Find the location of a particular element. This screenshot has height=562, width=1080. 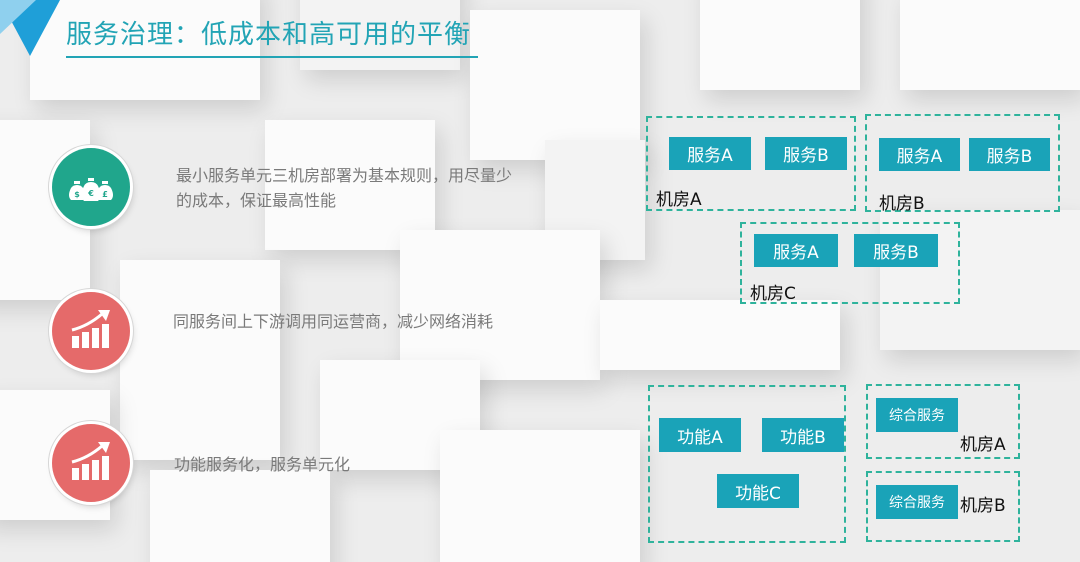

function-c-box: 功能C is located at coordinates (758, 491).